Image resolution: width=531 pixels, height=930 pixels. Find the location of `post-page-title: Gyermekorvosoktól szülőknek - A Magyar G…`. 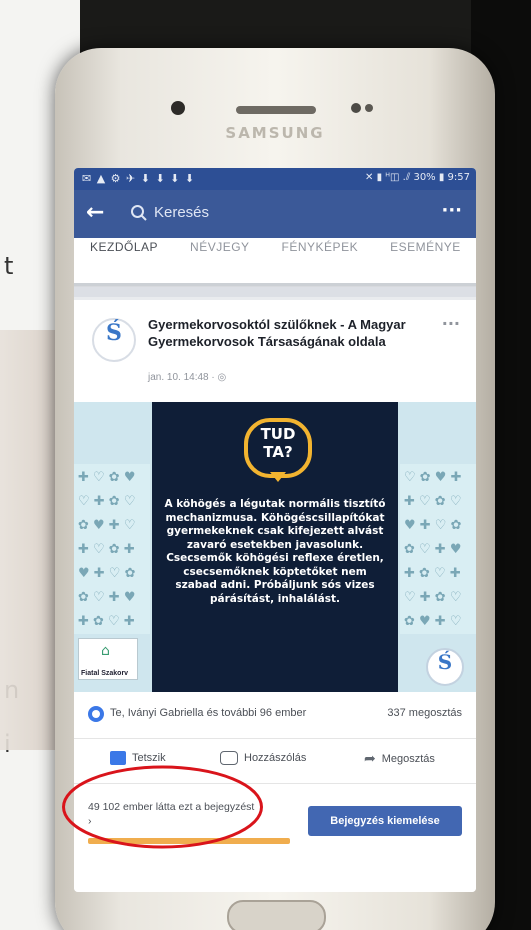

post-page-title: Gyermekorvosoktól szülőknek - A Magyar G… is located at coordinates (288, 333).